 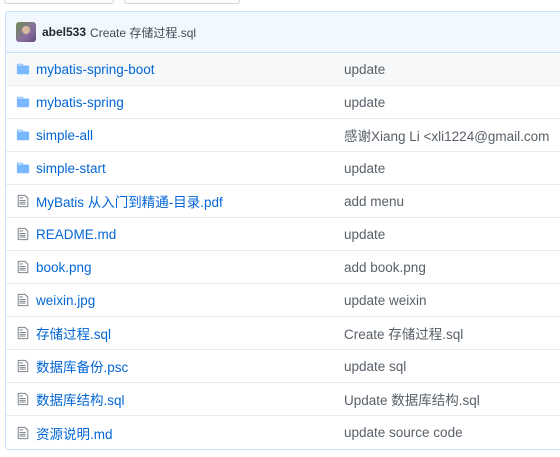 I want to click on table-row: book.png add book.png, so click(x=283, y=267).